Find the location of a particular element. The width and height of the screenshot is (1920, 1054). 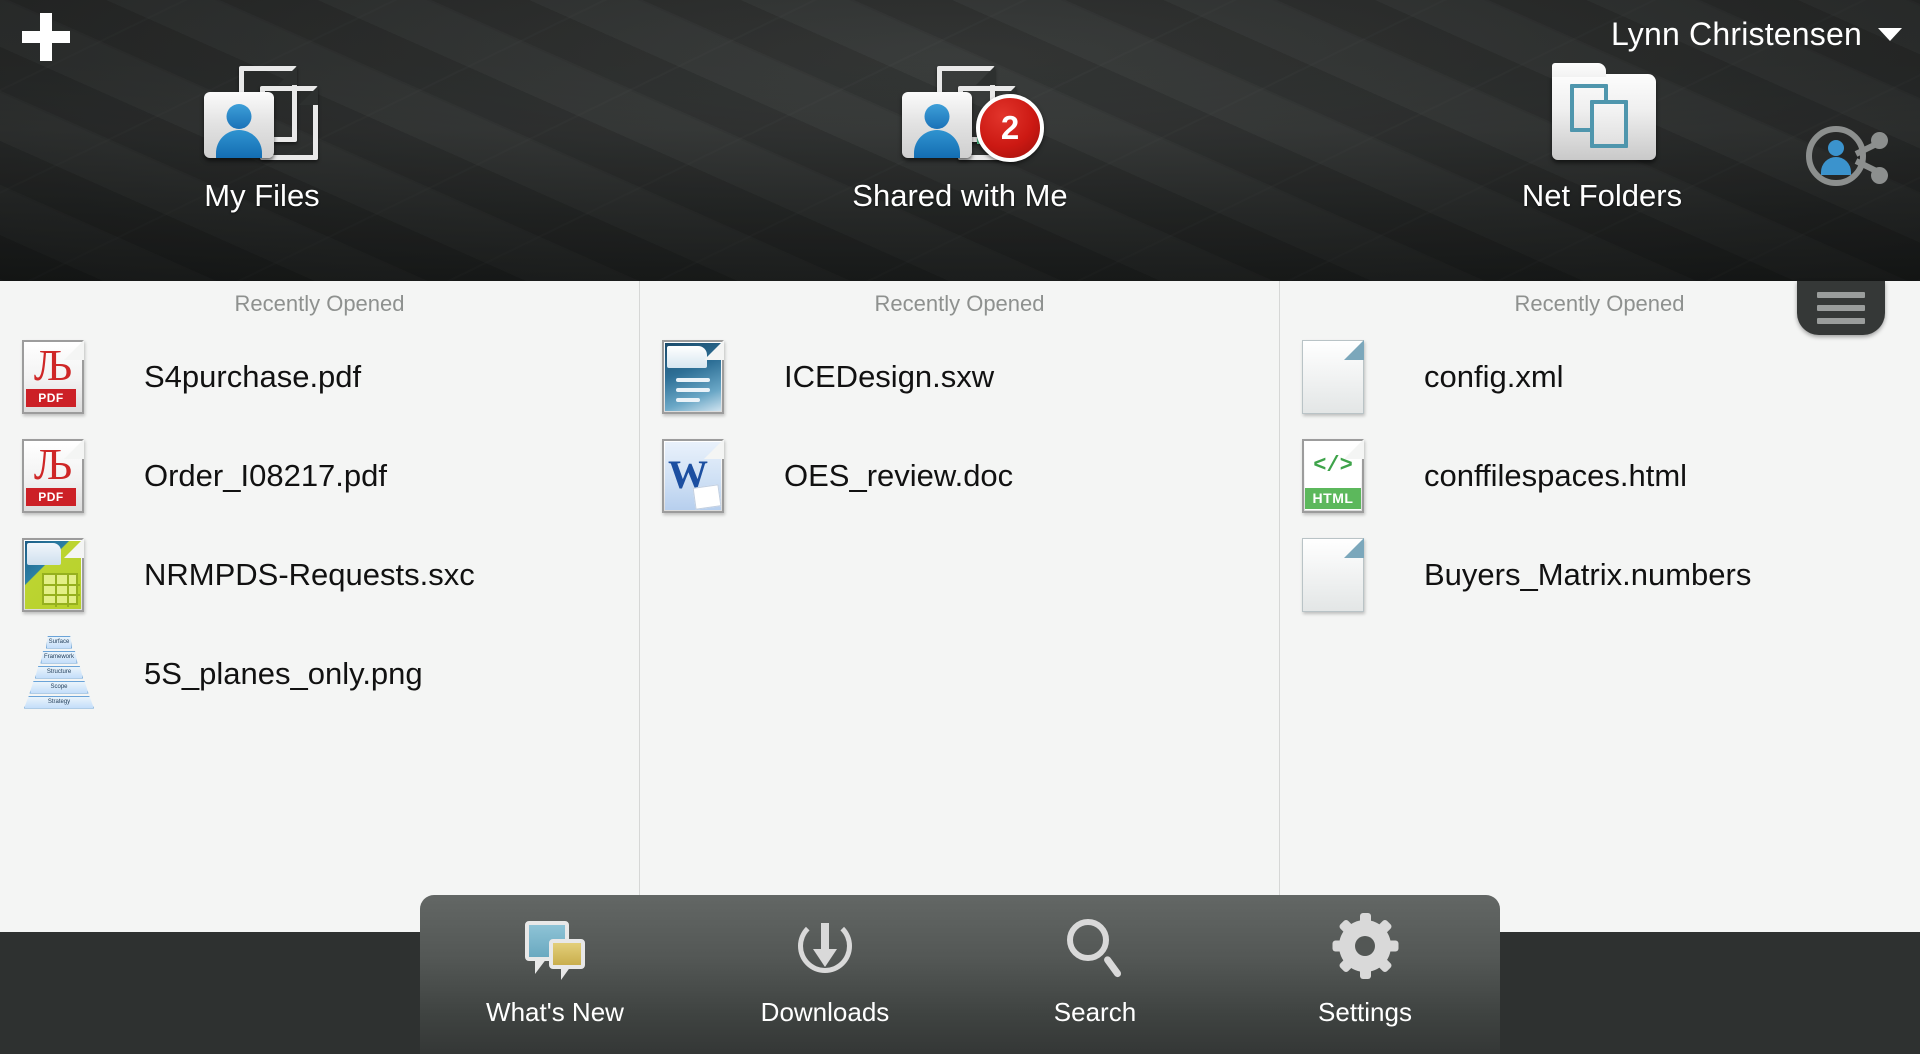

list-item: config.xml is located at coordinates (1599, 376).